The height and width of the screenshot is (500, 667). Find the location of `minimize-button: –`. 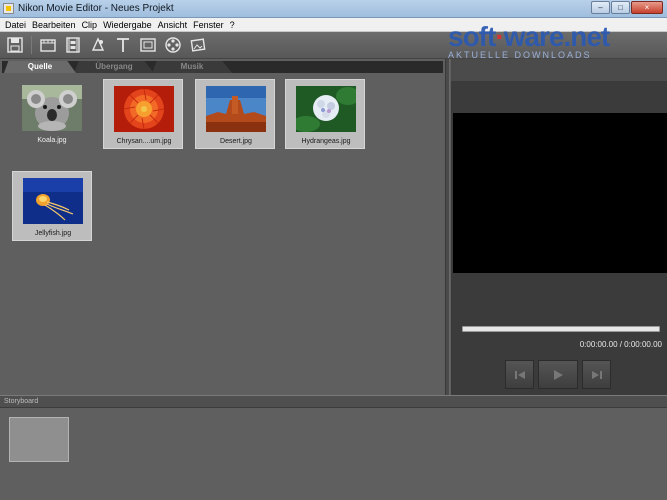

minimize-button: – is located at coordinates (600, 7).